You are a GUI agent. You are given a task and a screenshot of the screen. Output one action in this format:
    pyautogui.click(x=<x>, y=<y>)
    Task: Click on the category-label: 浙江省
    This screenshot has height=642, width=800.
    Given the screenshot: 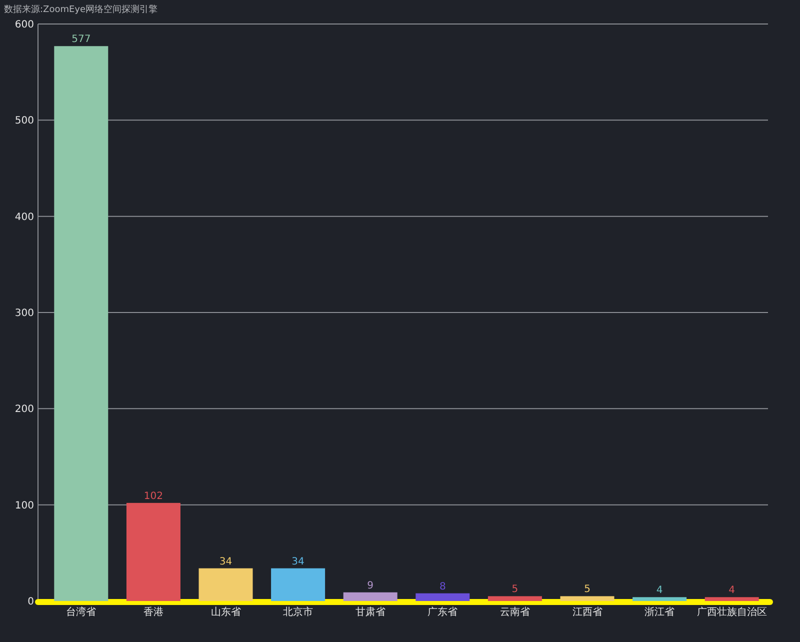 What is the action you would take?
    pyautogui.click(x=659, y=612)
    